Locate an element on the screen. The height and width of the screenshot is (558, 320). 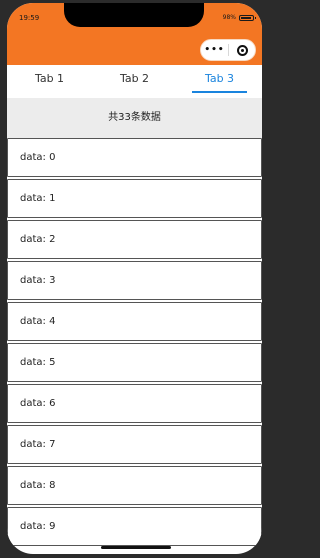
list-item: data: 3 is located at coordinates (134, 280).